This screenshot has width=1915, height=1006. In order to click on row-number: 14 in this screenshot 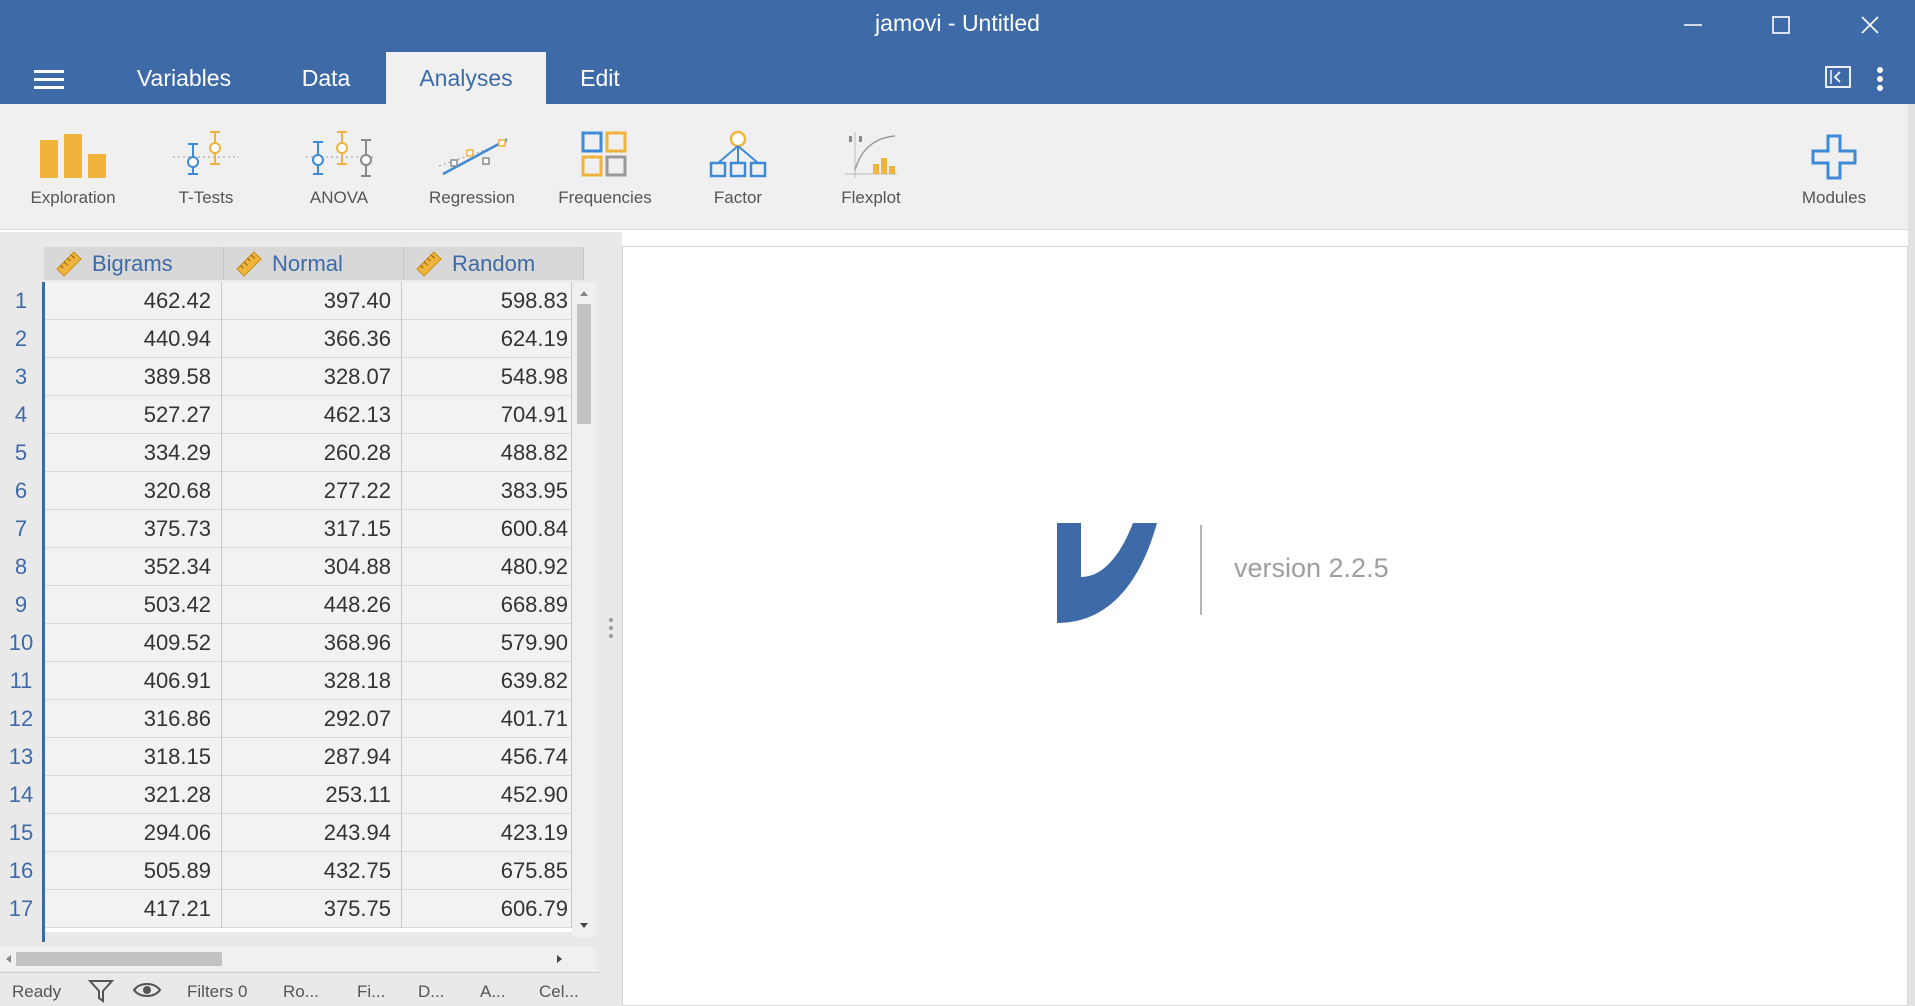, I will do `click(21, 795)`.